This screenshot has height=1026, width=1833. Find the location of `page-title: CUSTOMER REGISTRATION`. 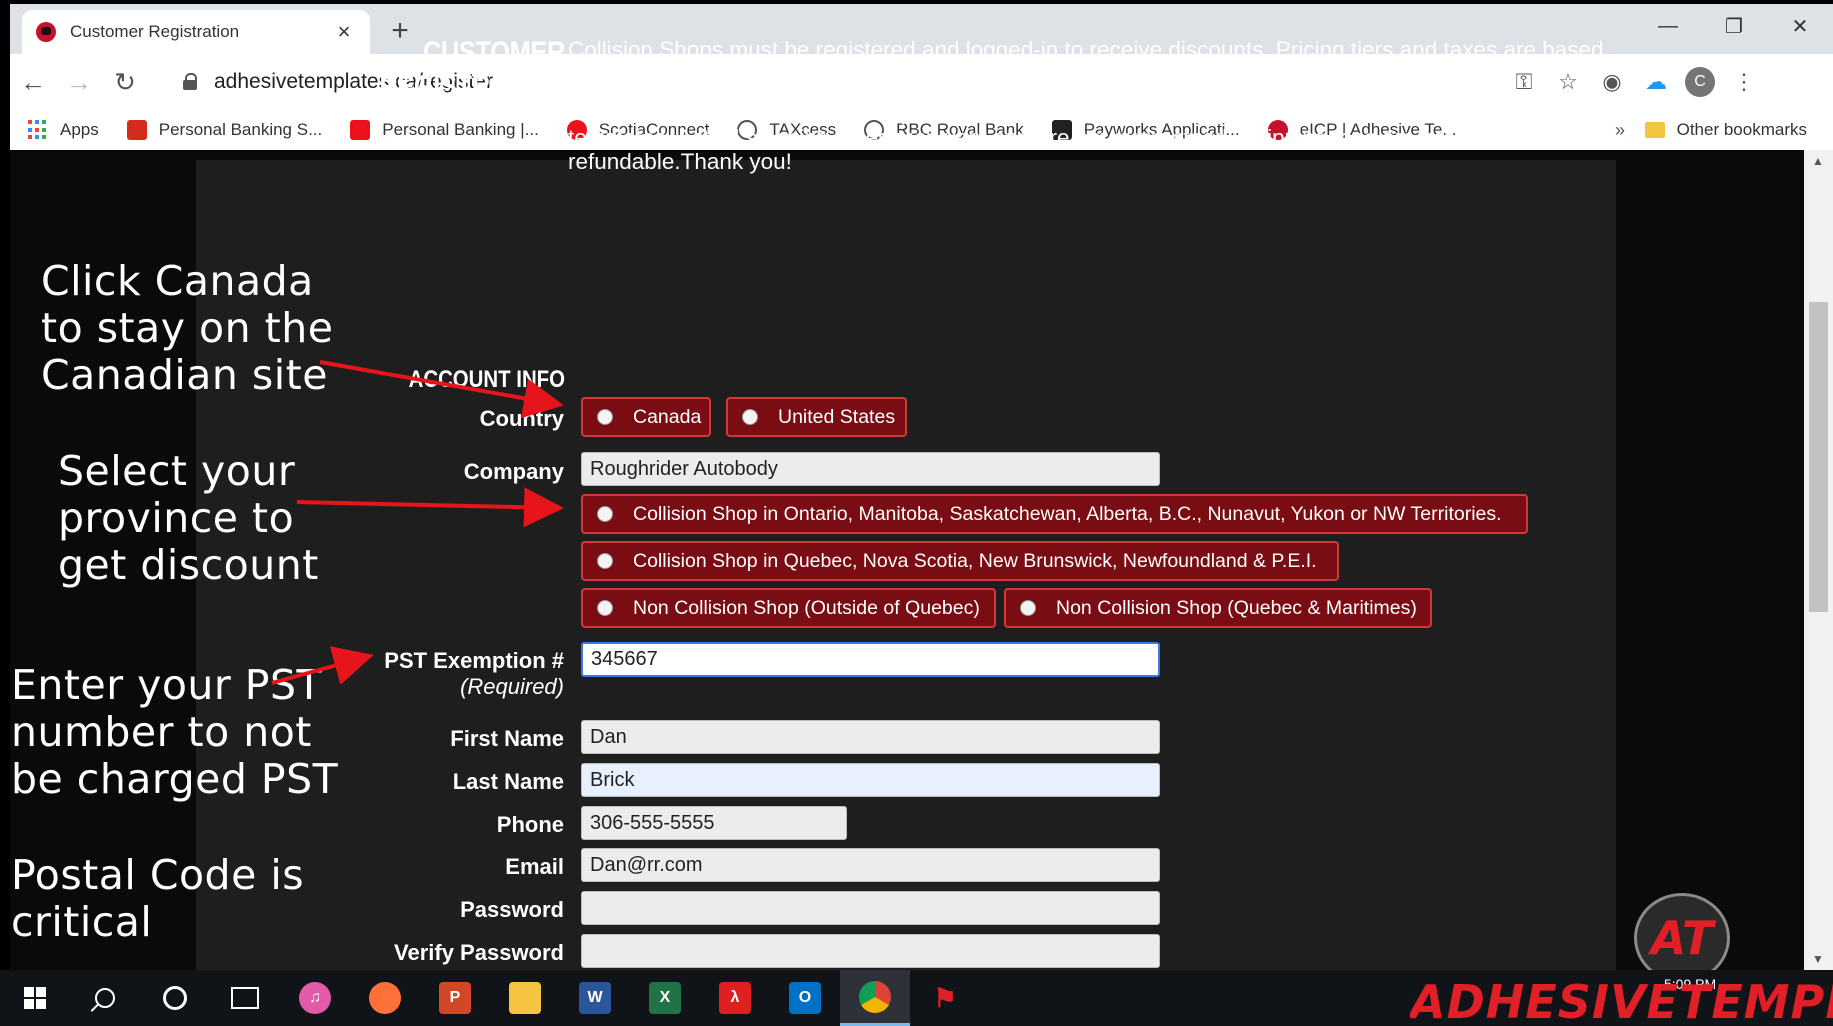

page-title: CUSTOMER REGISTRATION is located at coordinates (472, 69).